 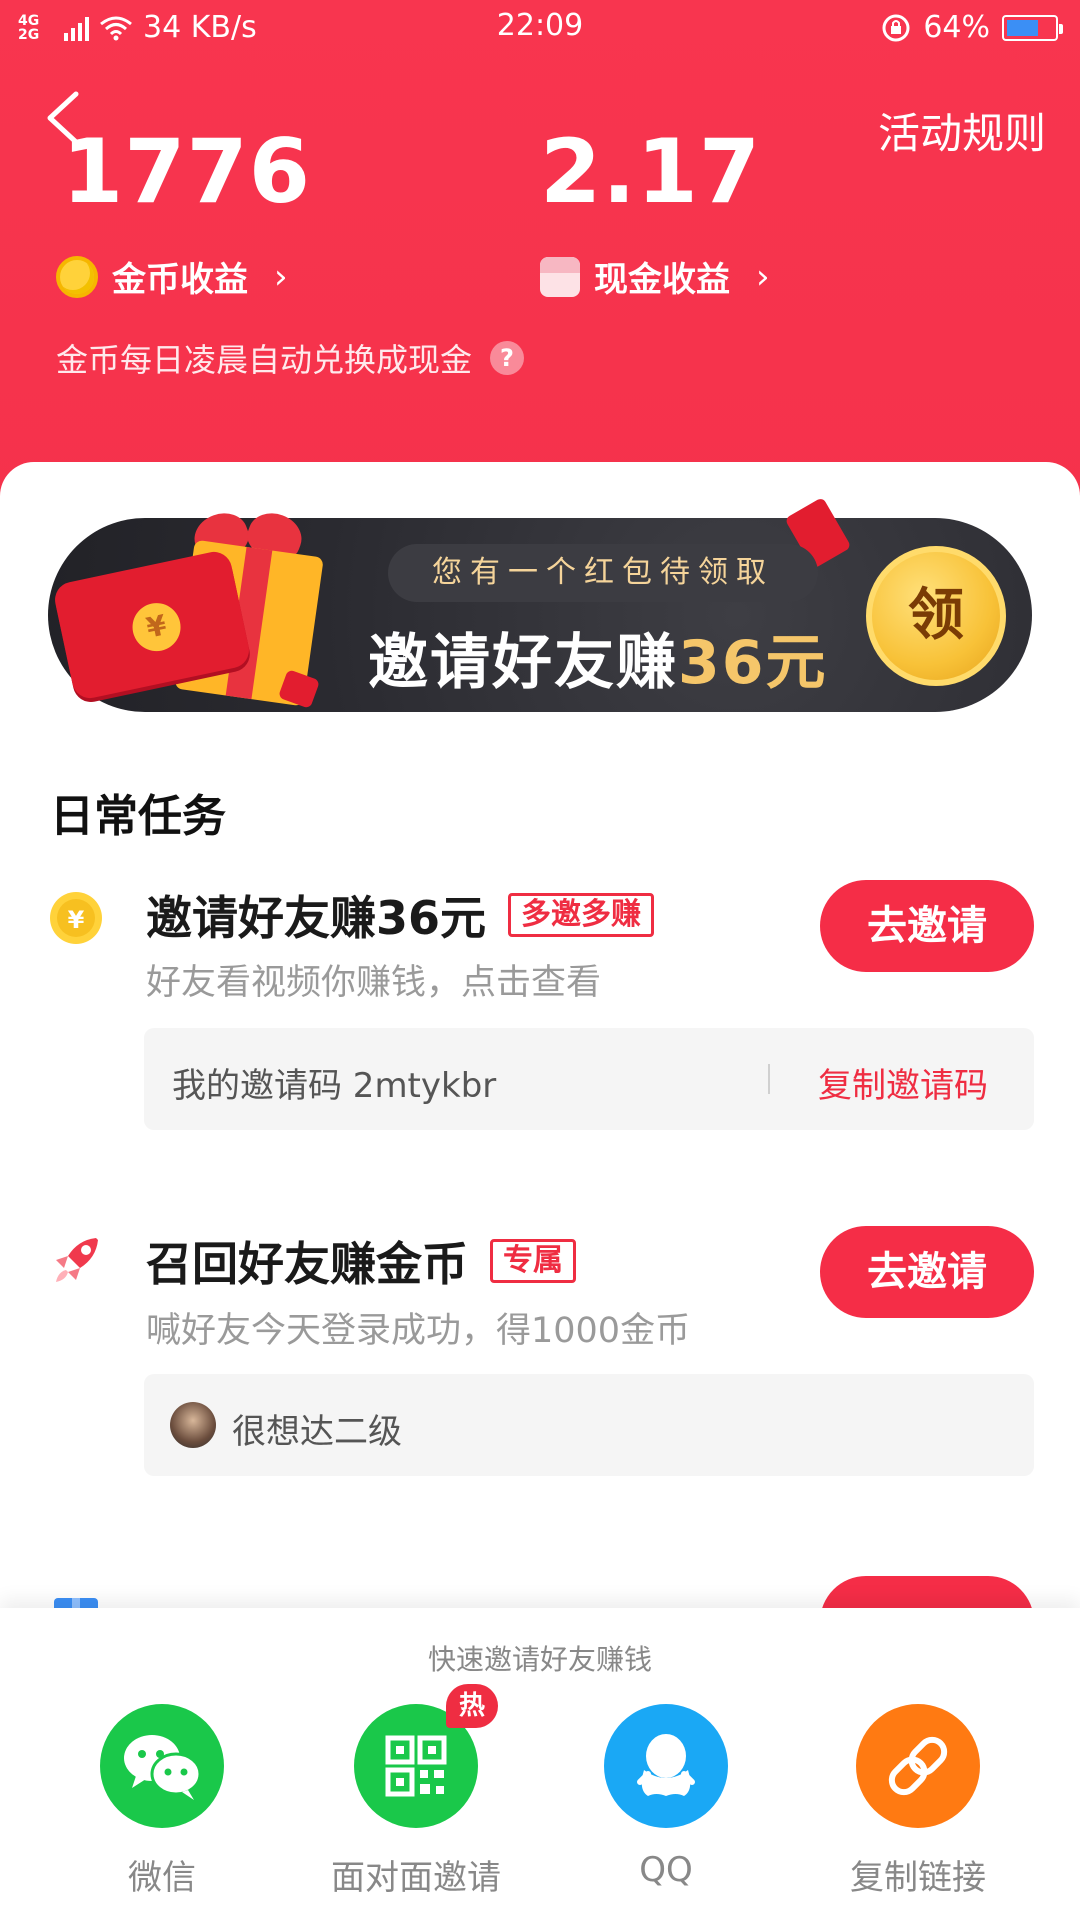 I want to click on yen-coin-icon: ¥, so click(x=157, y=627).